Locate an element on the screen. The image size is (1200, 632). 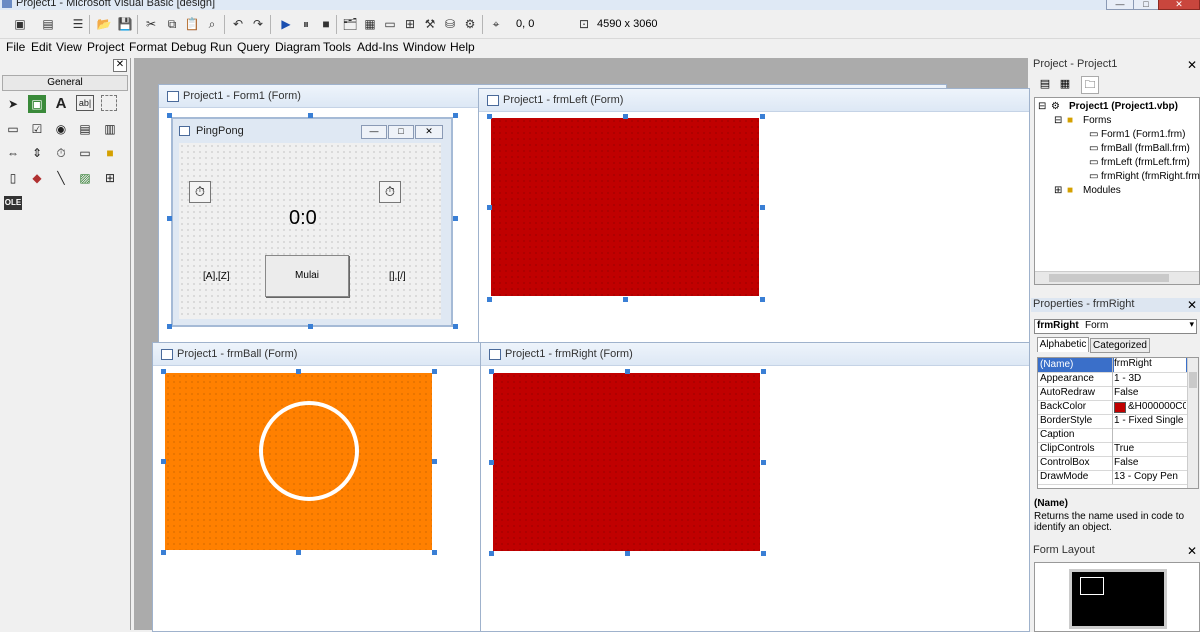
tree-expand-icon: ⊞ is located at coordinates (1058, 190).